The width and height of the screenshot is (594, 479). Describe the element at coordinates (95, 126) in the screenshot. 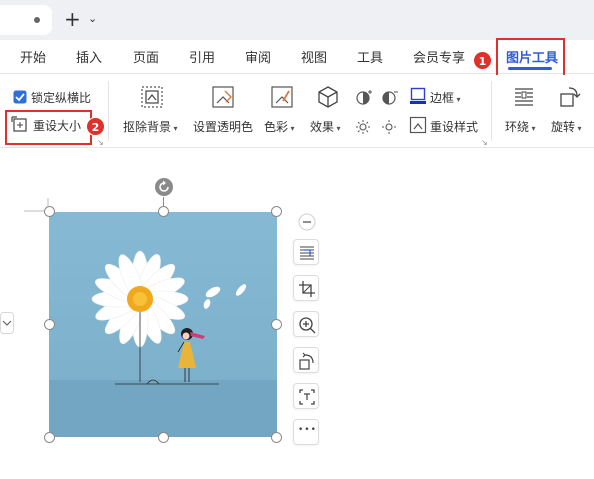

I see `step-badge-2: 2` at that location.